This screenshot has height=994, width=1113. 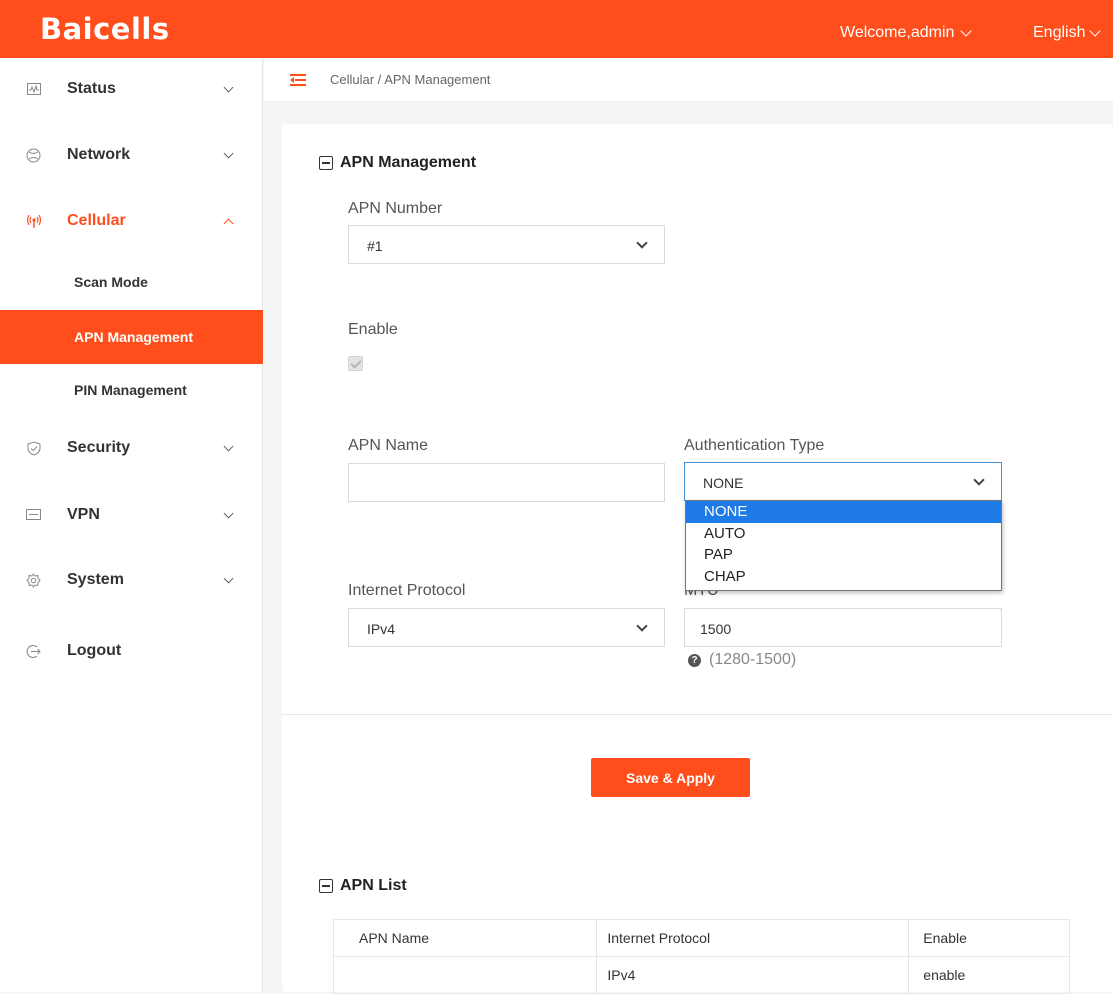 What do you see at coordinates (228, 223) in the screenshot?
I see `chevron-up-icon` at bounding box center [228, 223].